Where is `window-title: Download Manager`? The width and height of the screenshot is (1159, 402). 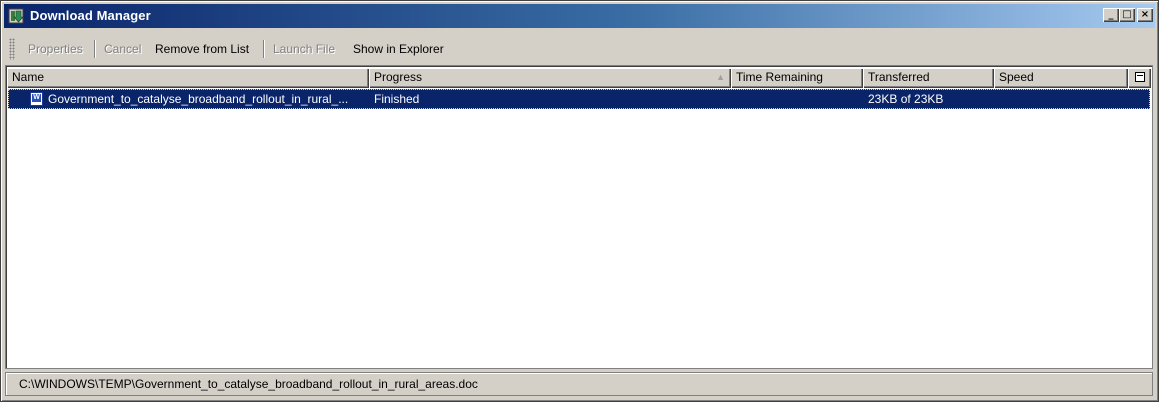
window-title: Download Manager is located at coordinates (90, 15).